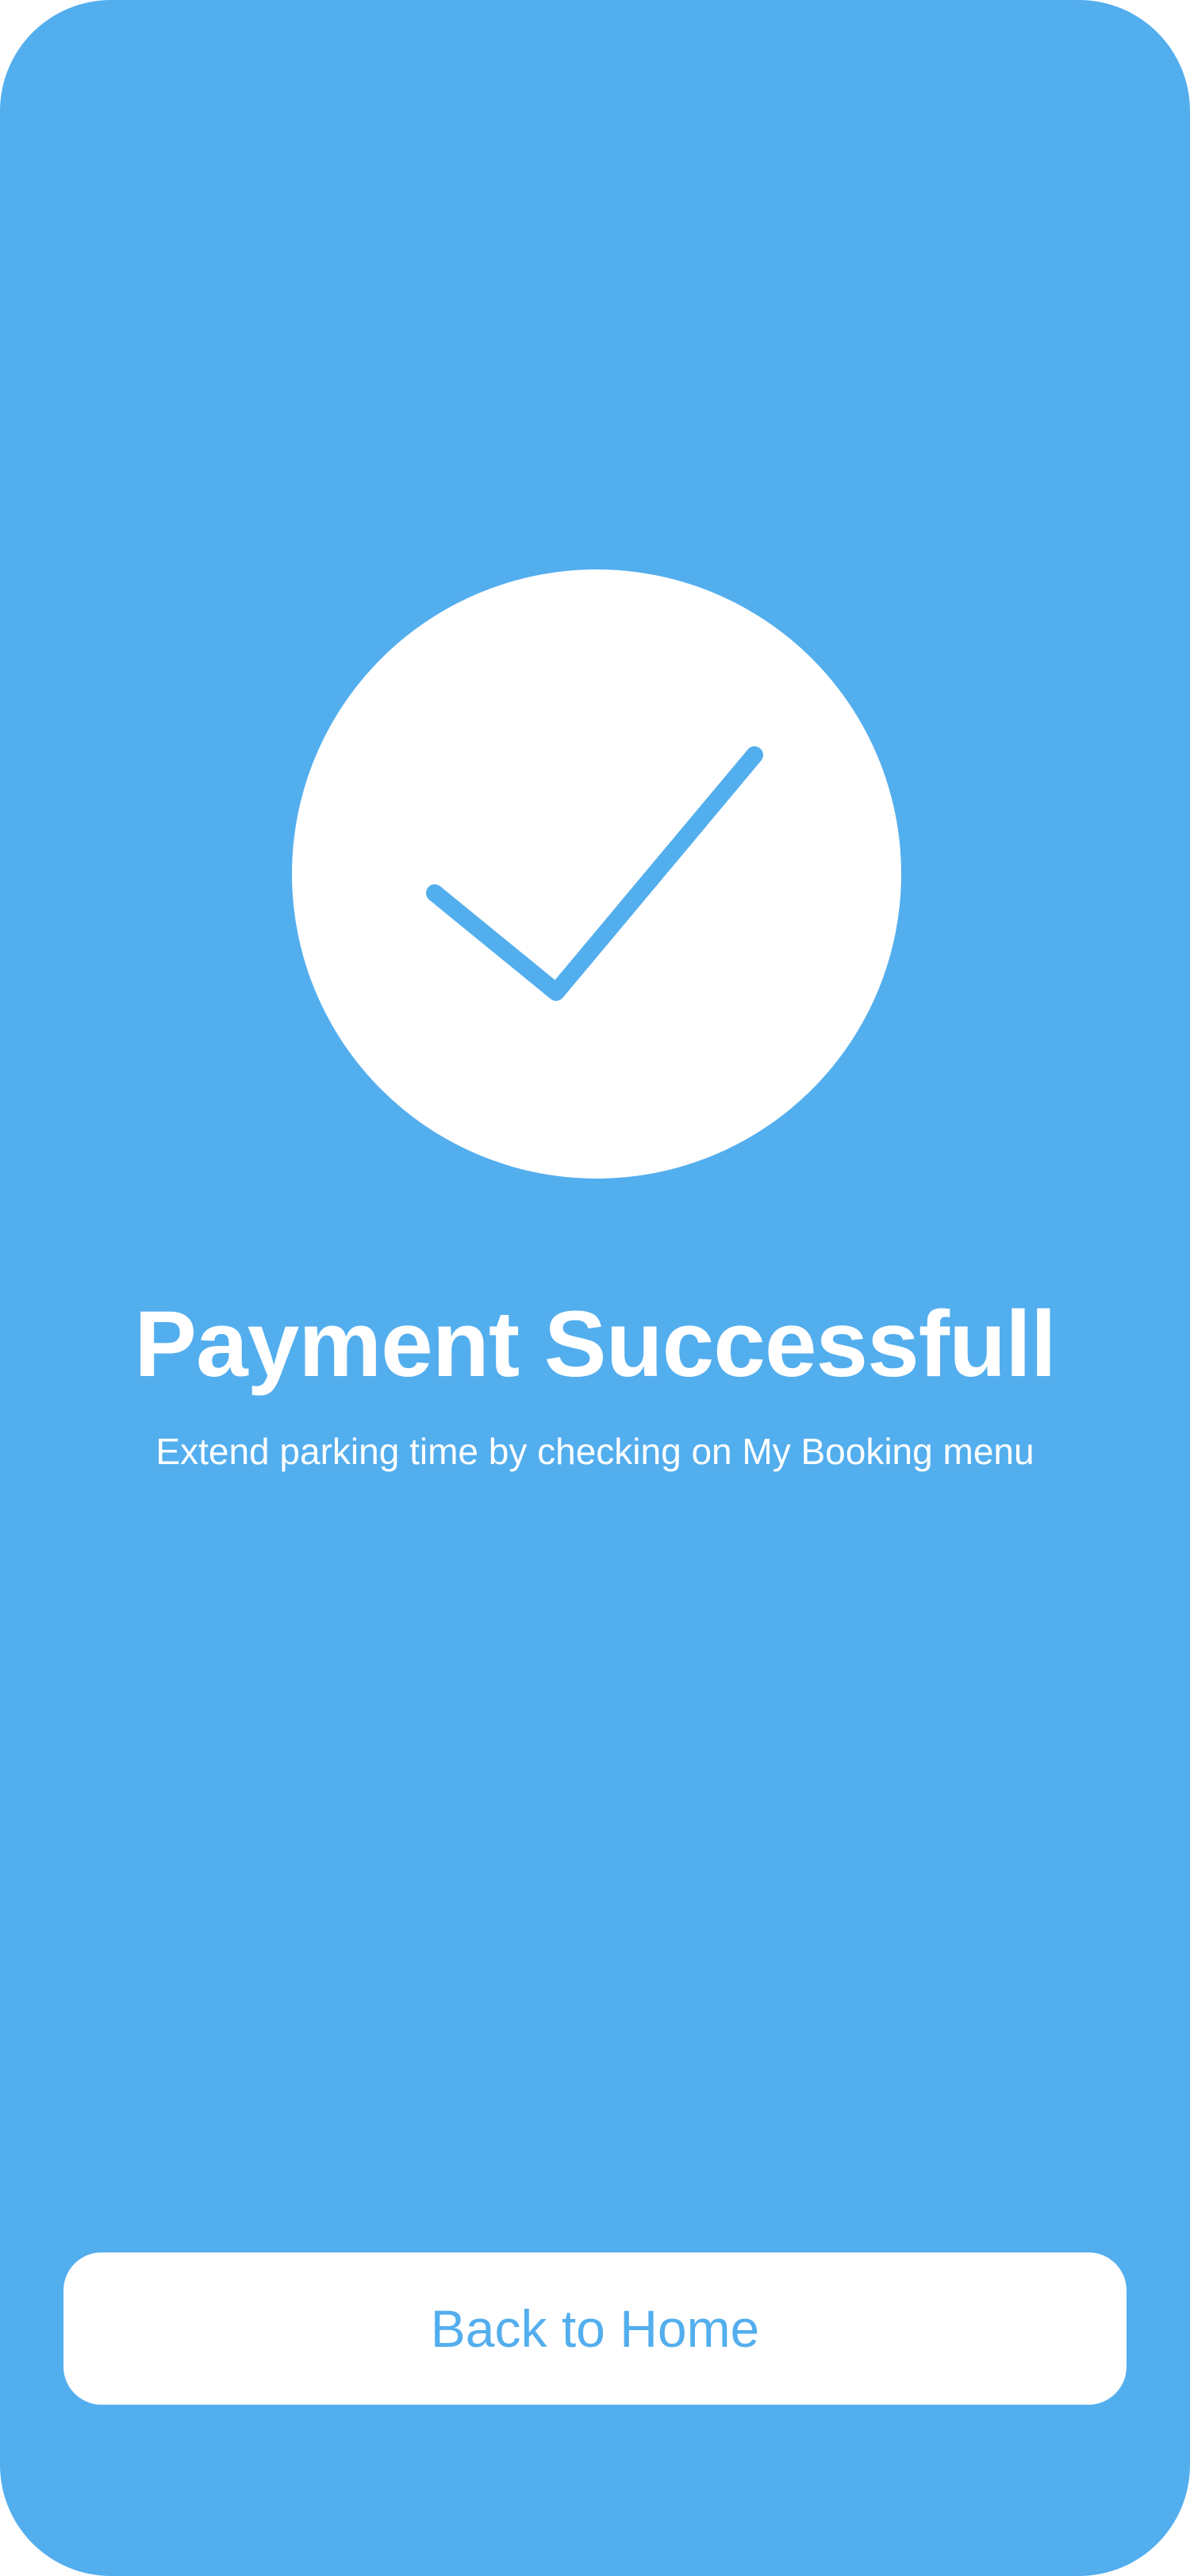 The image size is (1190, 2576). I want to click on success-badge, so click(596, 874).